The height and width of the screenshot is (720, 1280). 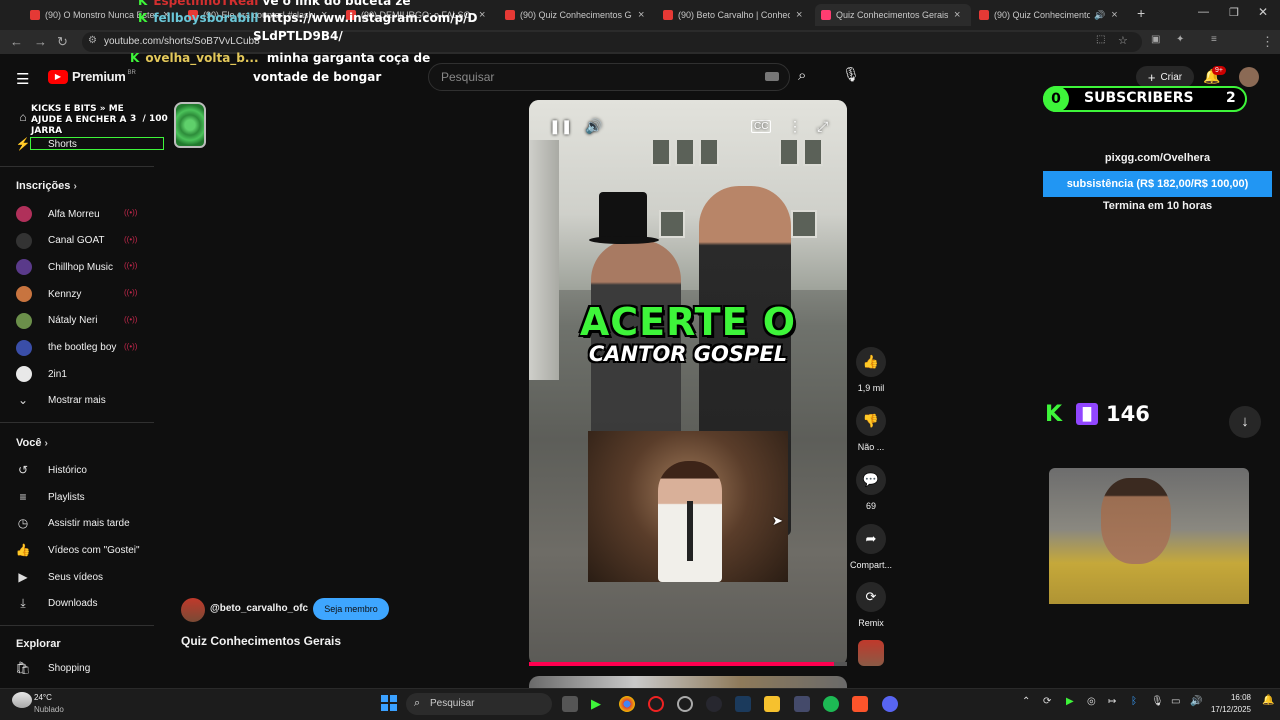 What do you see at coordinates (1175, 701) in the screenshot?
I see `network-icon: ▭` at bounding box center [1175, 701].